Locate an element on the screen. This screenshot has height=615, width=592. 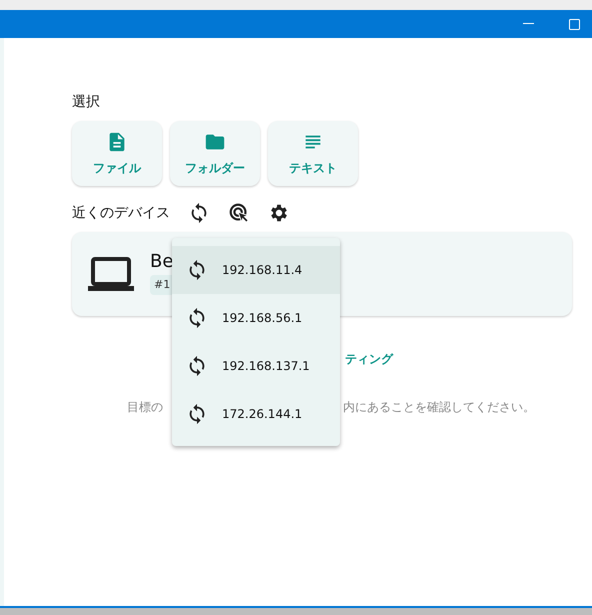
menu-item: 172.26.144.1 is located at coordinates (256, 414).